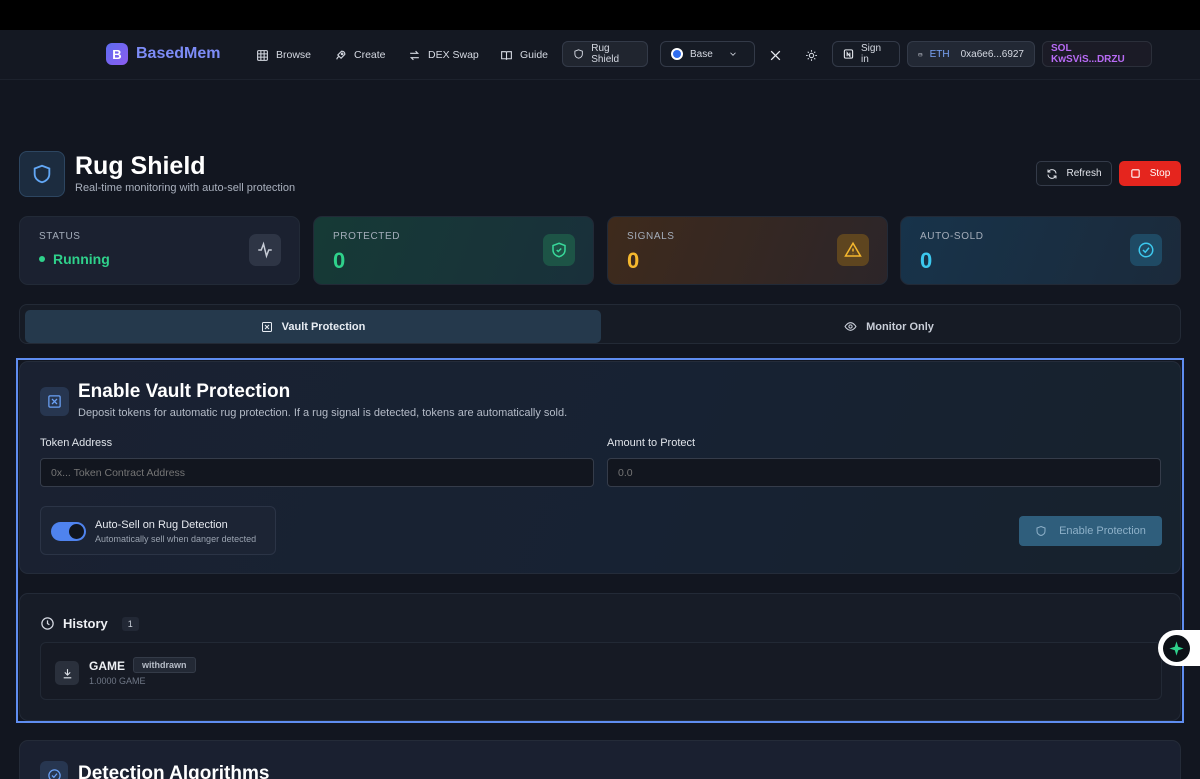 The height and width of the screenshot is (779, 1200). I want to click on wallet-icon, so click(920, 54).